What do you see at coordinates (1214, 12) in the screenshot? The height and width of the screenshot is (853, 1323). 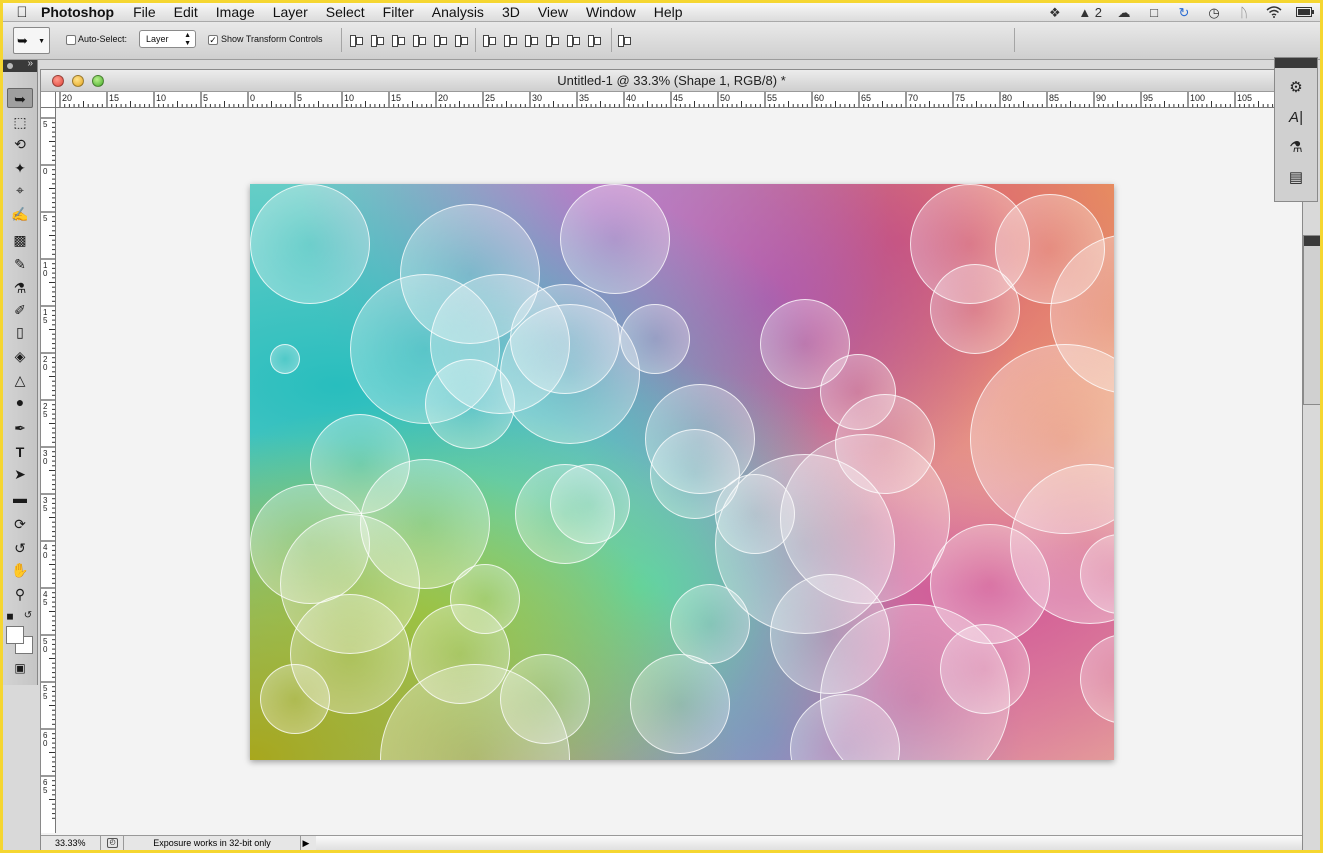 I see `time-machine-icon: ◷` at bounding box center [1214, 12].